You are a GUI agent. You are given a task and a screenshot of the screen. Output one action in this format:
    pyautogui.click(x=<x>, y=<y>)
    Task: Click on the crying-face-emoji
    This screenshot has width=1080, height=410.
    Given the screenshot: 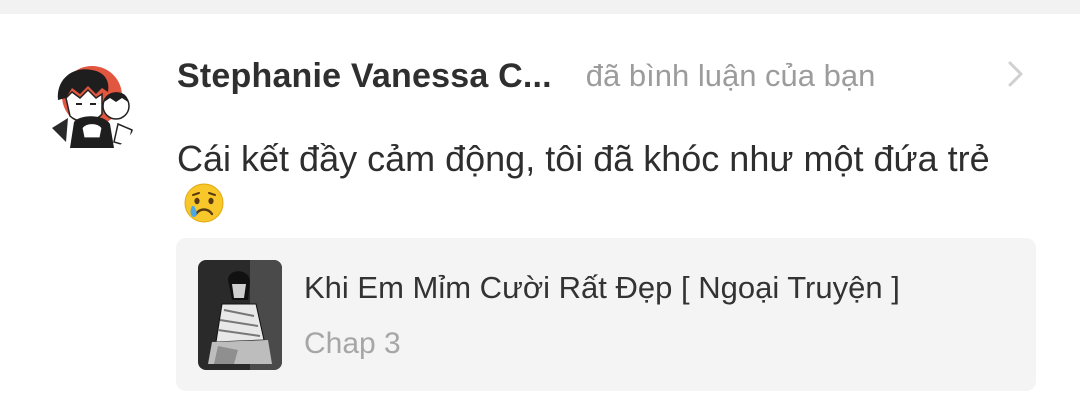 What is the action you would take?
    pyautogui.click(x=204, y=203)
    